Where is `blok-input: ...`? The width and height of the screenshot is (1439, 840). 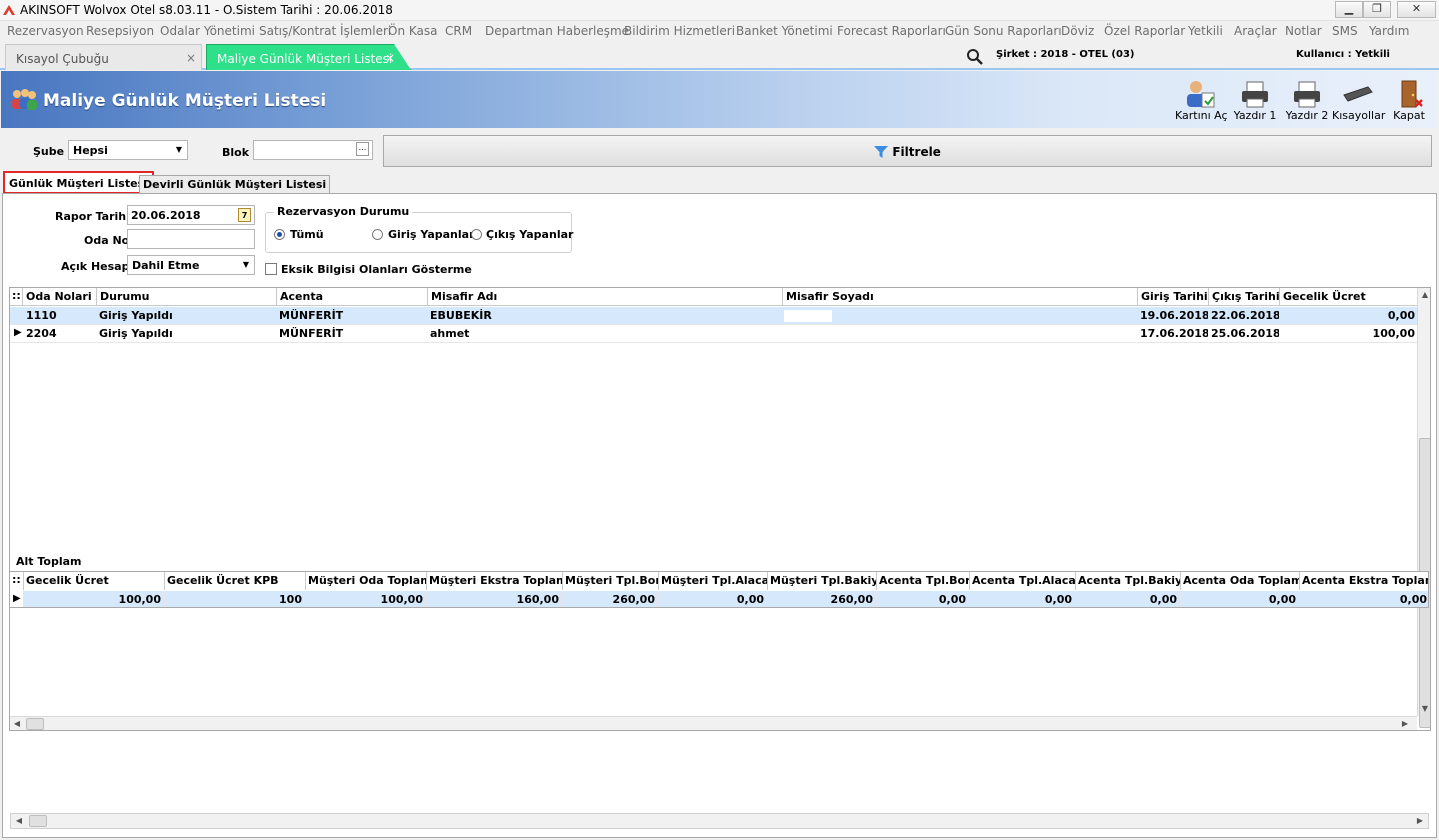
blok-input: ... is located at coordinates (313, 150).